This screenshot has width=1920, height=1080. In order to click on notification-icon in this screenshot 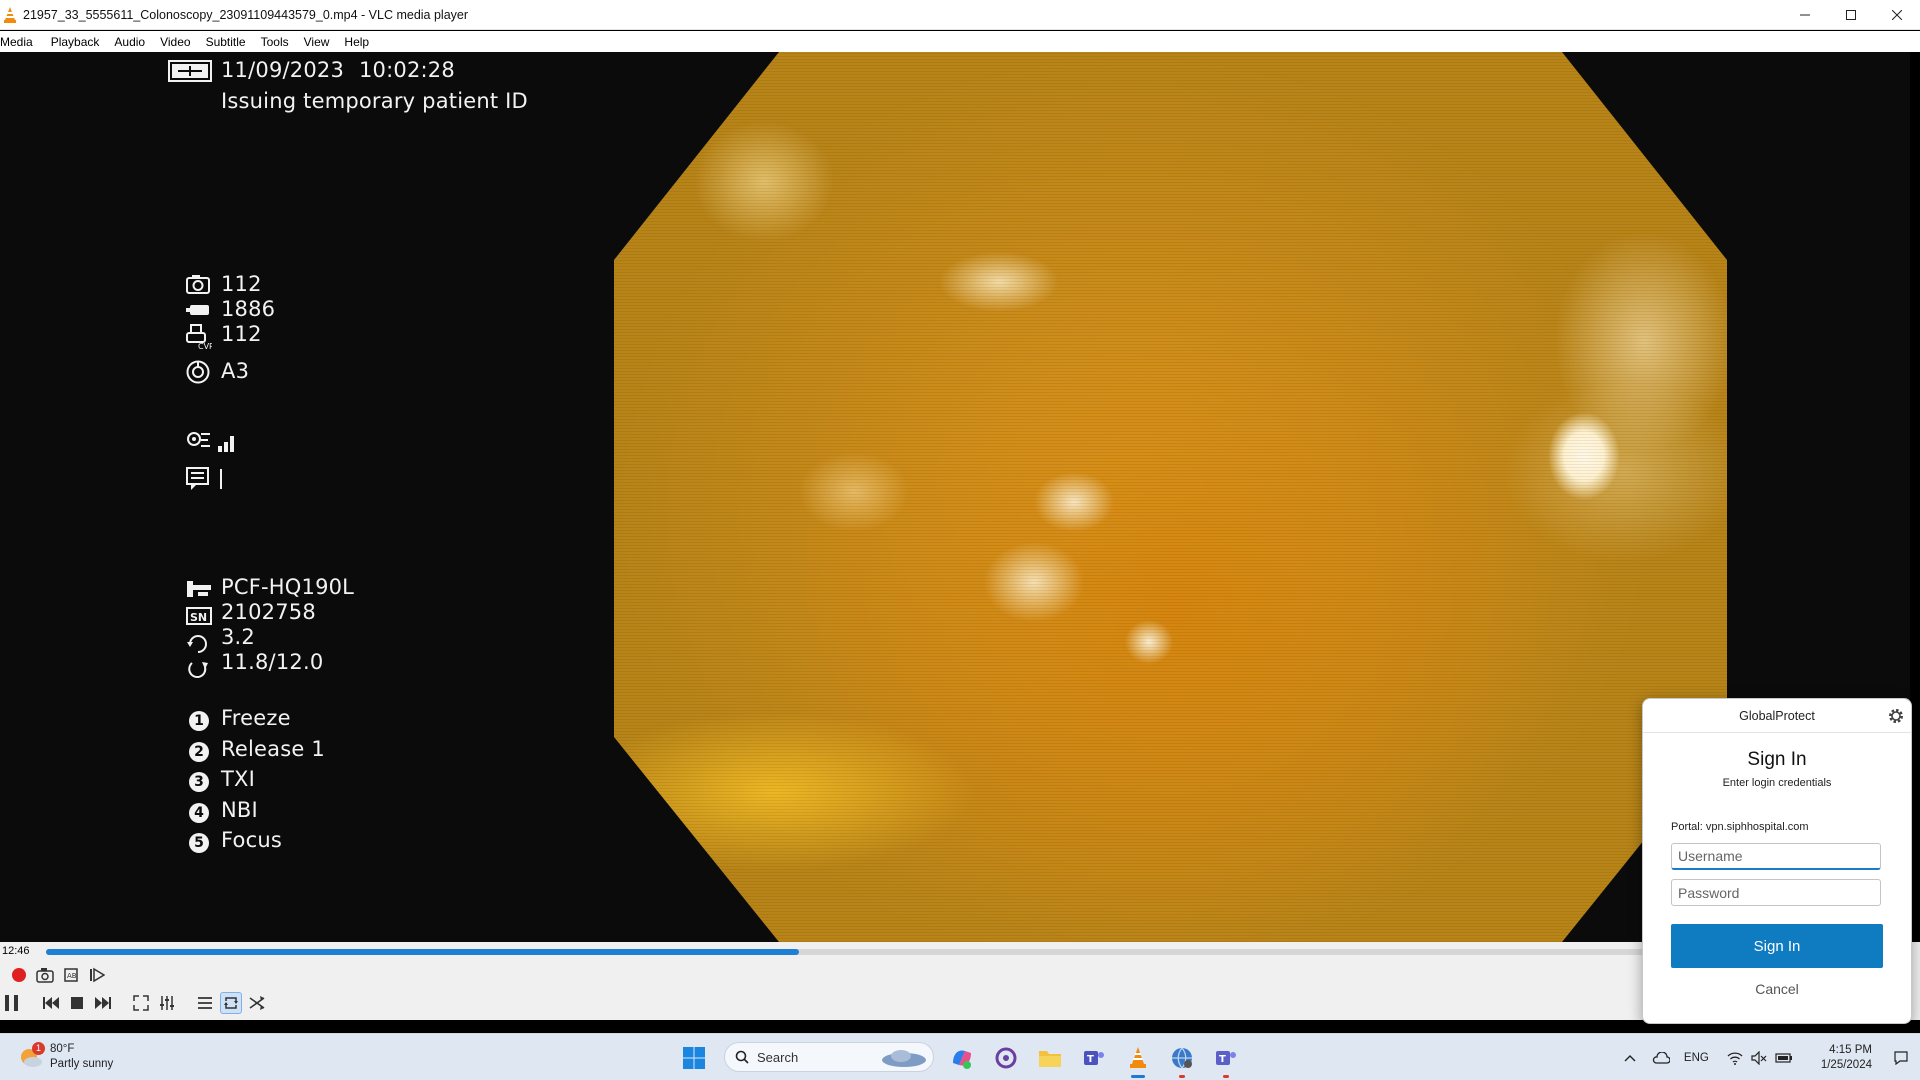, I will do `click(1901, 1057)`.